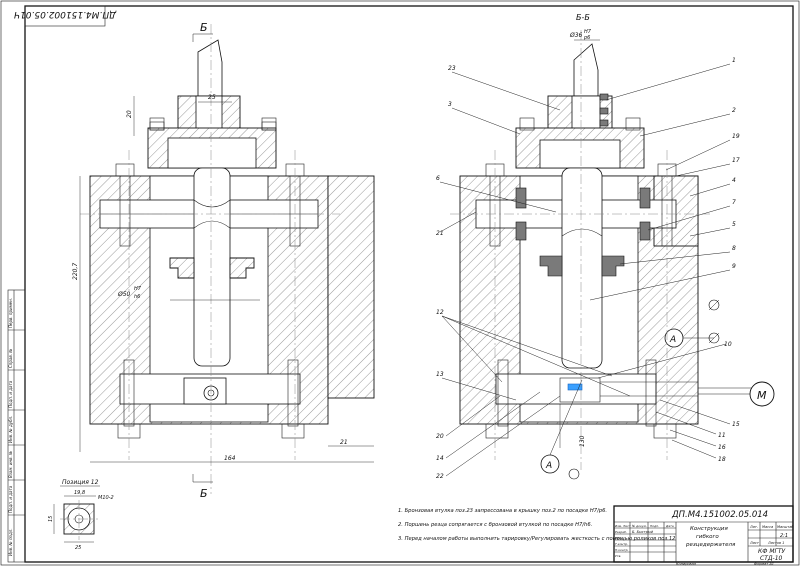  I want to click on callout-13: 13, so click(440, 374).